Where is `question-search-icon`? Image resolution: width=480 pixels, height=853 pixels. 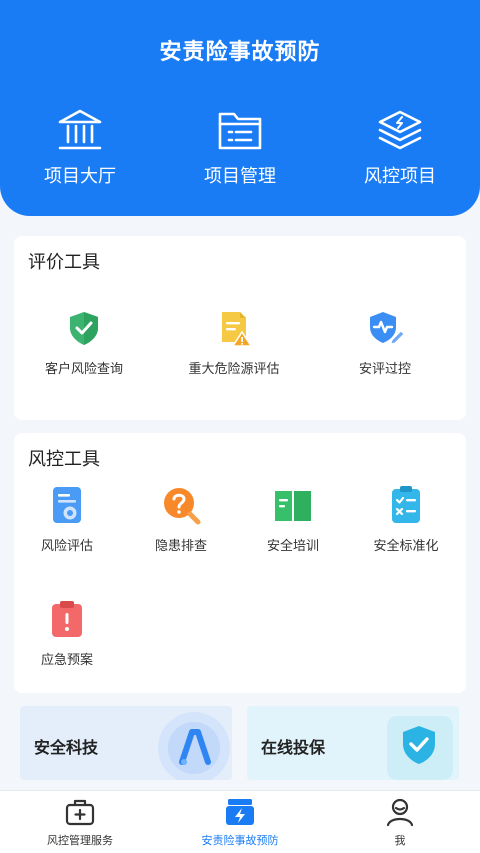 question-search-icon is located at coordinates (182, 506).